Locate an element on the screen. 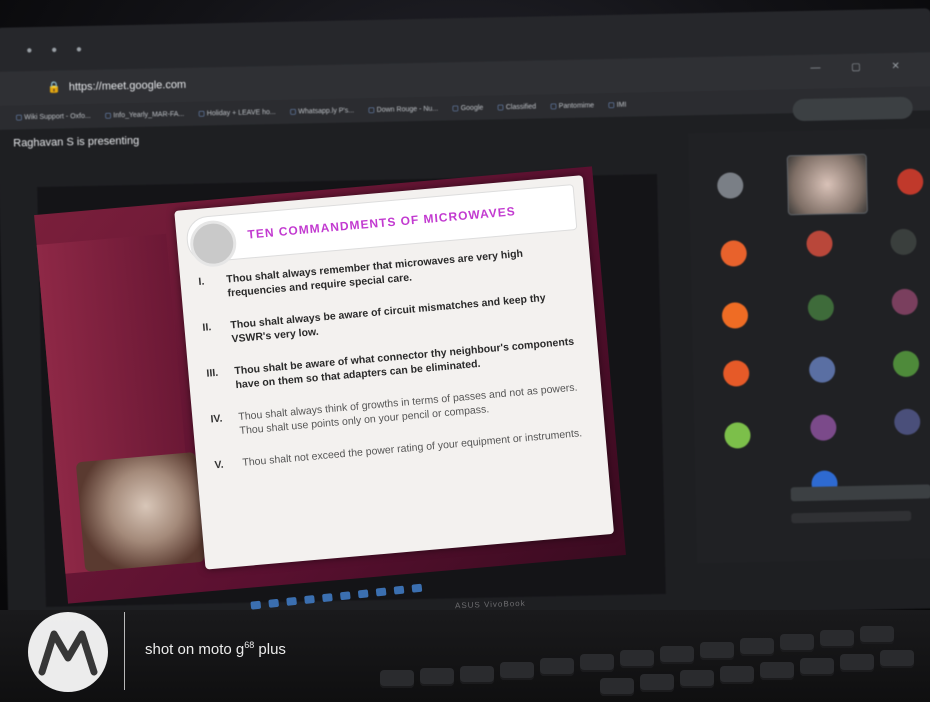 The width and height of the screenshot is (930, 702). url-value: https://meet.google.com is located at coordinates (127, 86).